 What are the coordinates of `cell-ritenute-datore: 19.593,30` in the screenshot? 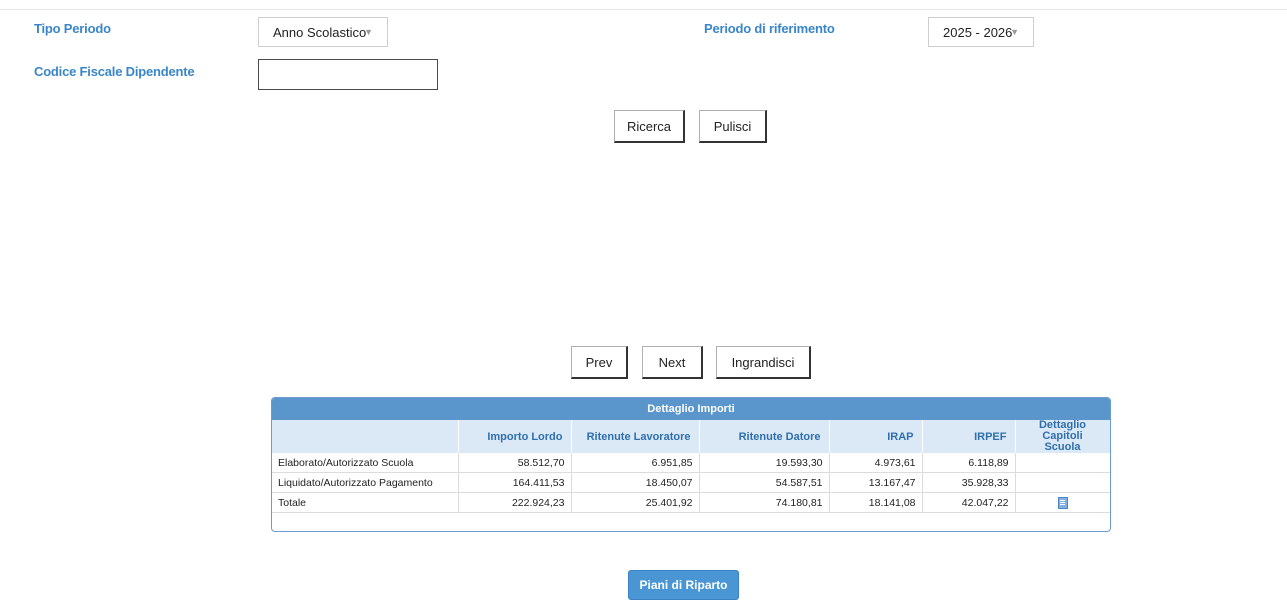 It's located at (764, 463).